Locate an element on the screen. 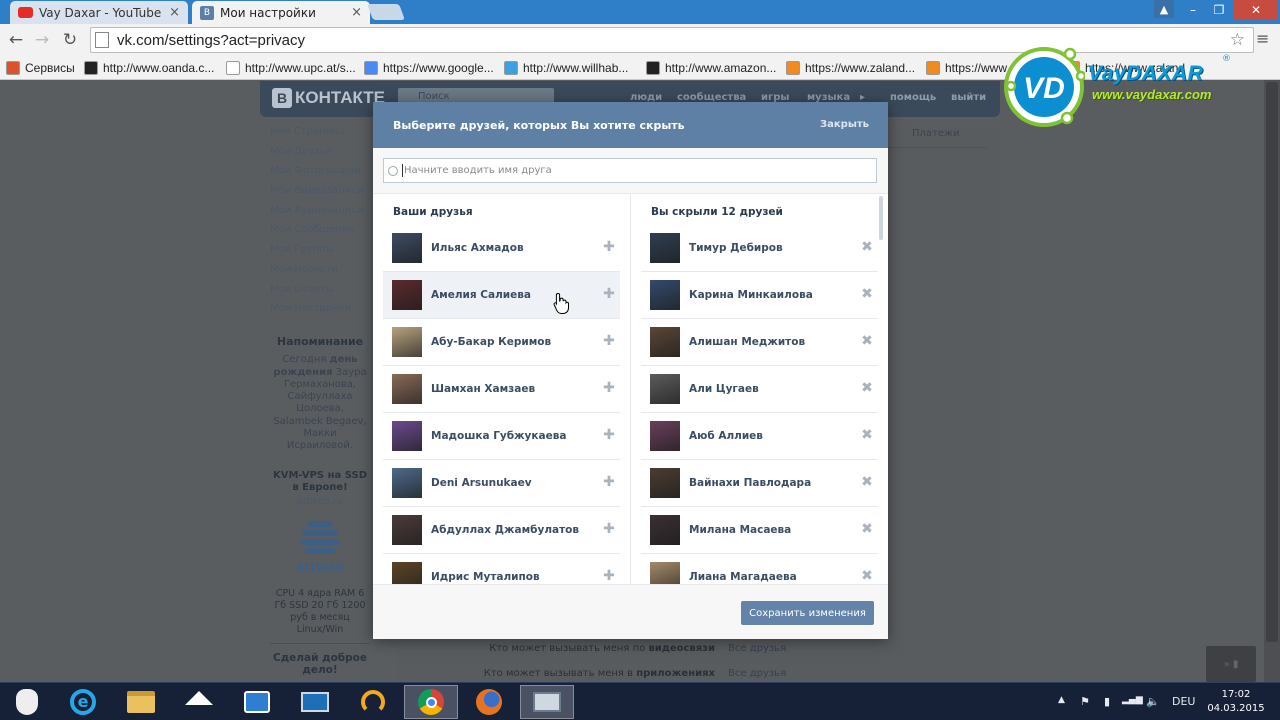 The height and width of the screenshot is (720, 1280). user-profile-icon: ▲ is located at coordinates (1164, 9).